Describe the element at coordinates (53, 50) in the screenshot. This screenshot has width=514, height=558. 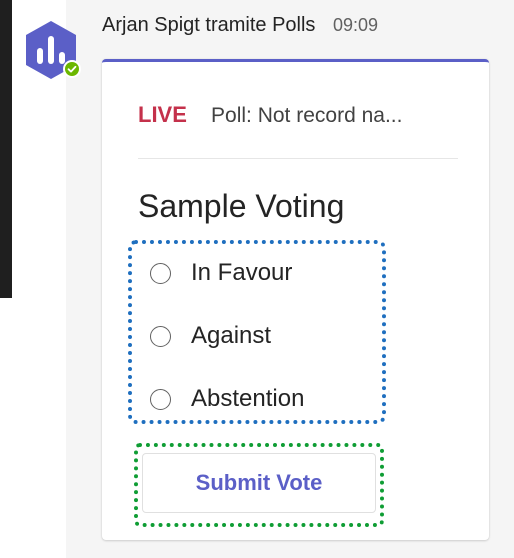
I see `polls-app-icon` at that location.